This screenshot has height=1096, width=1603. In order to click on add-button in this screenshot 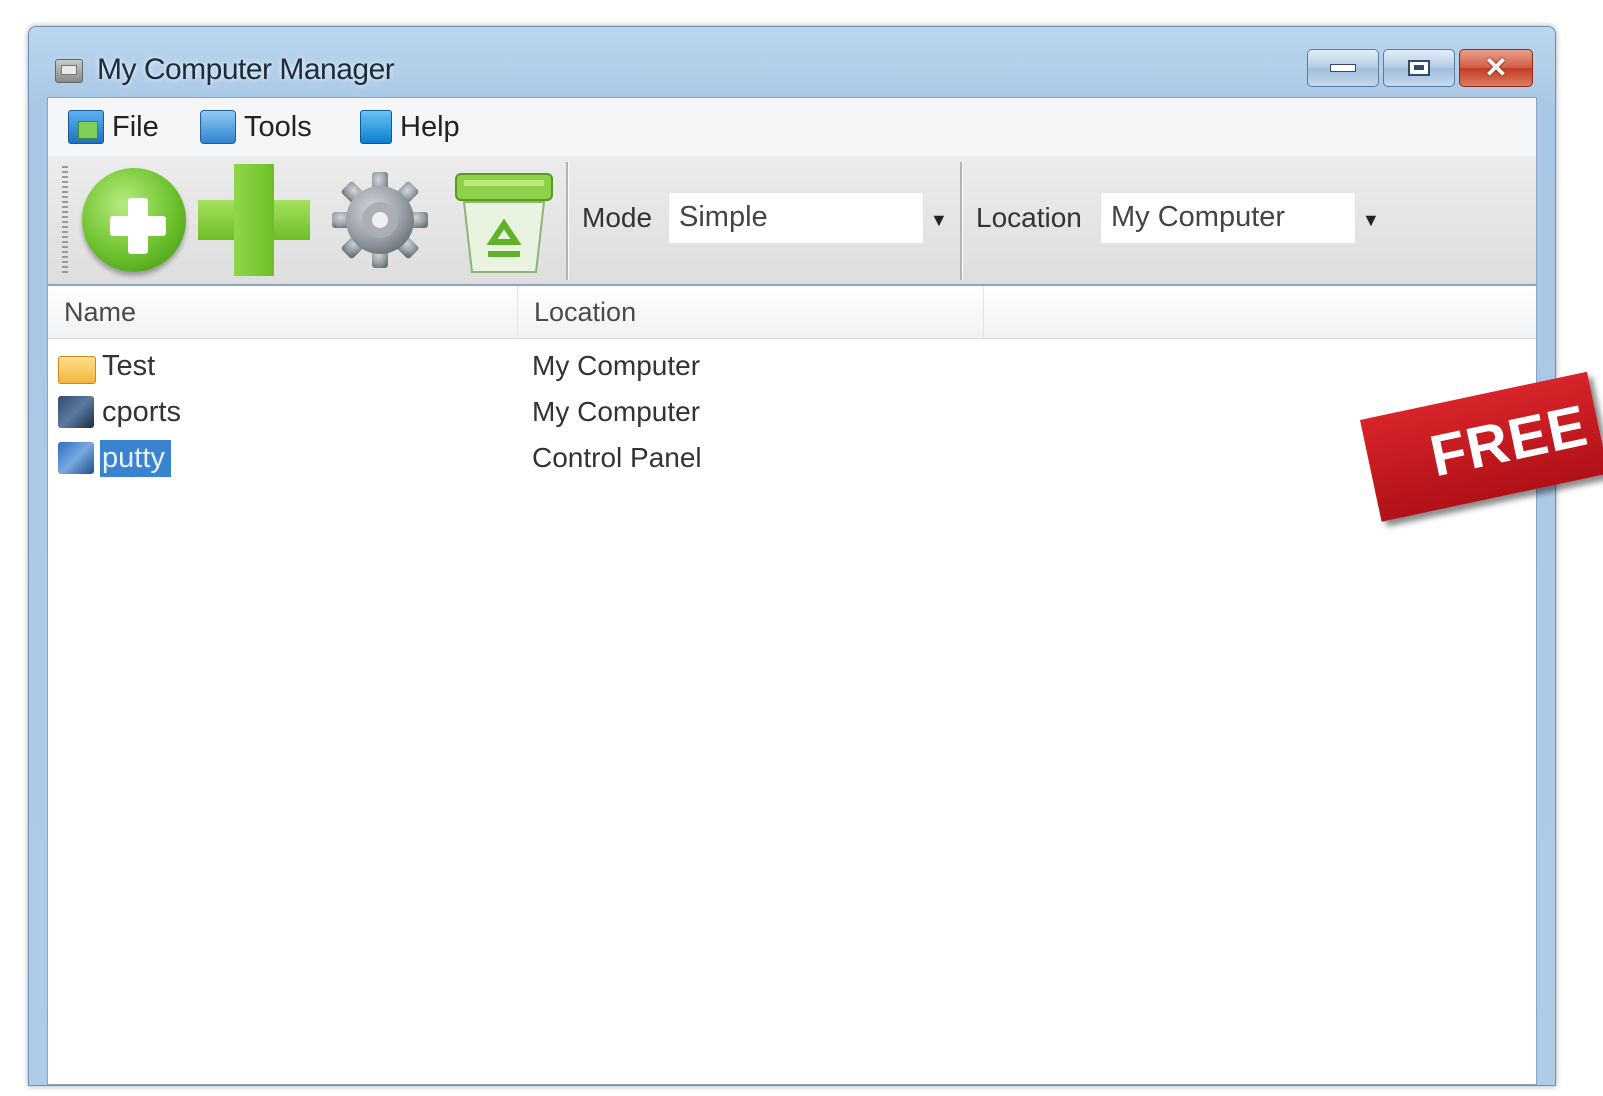, I will do `click(134, 220)`.